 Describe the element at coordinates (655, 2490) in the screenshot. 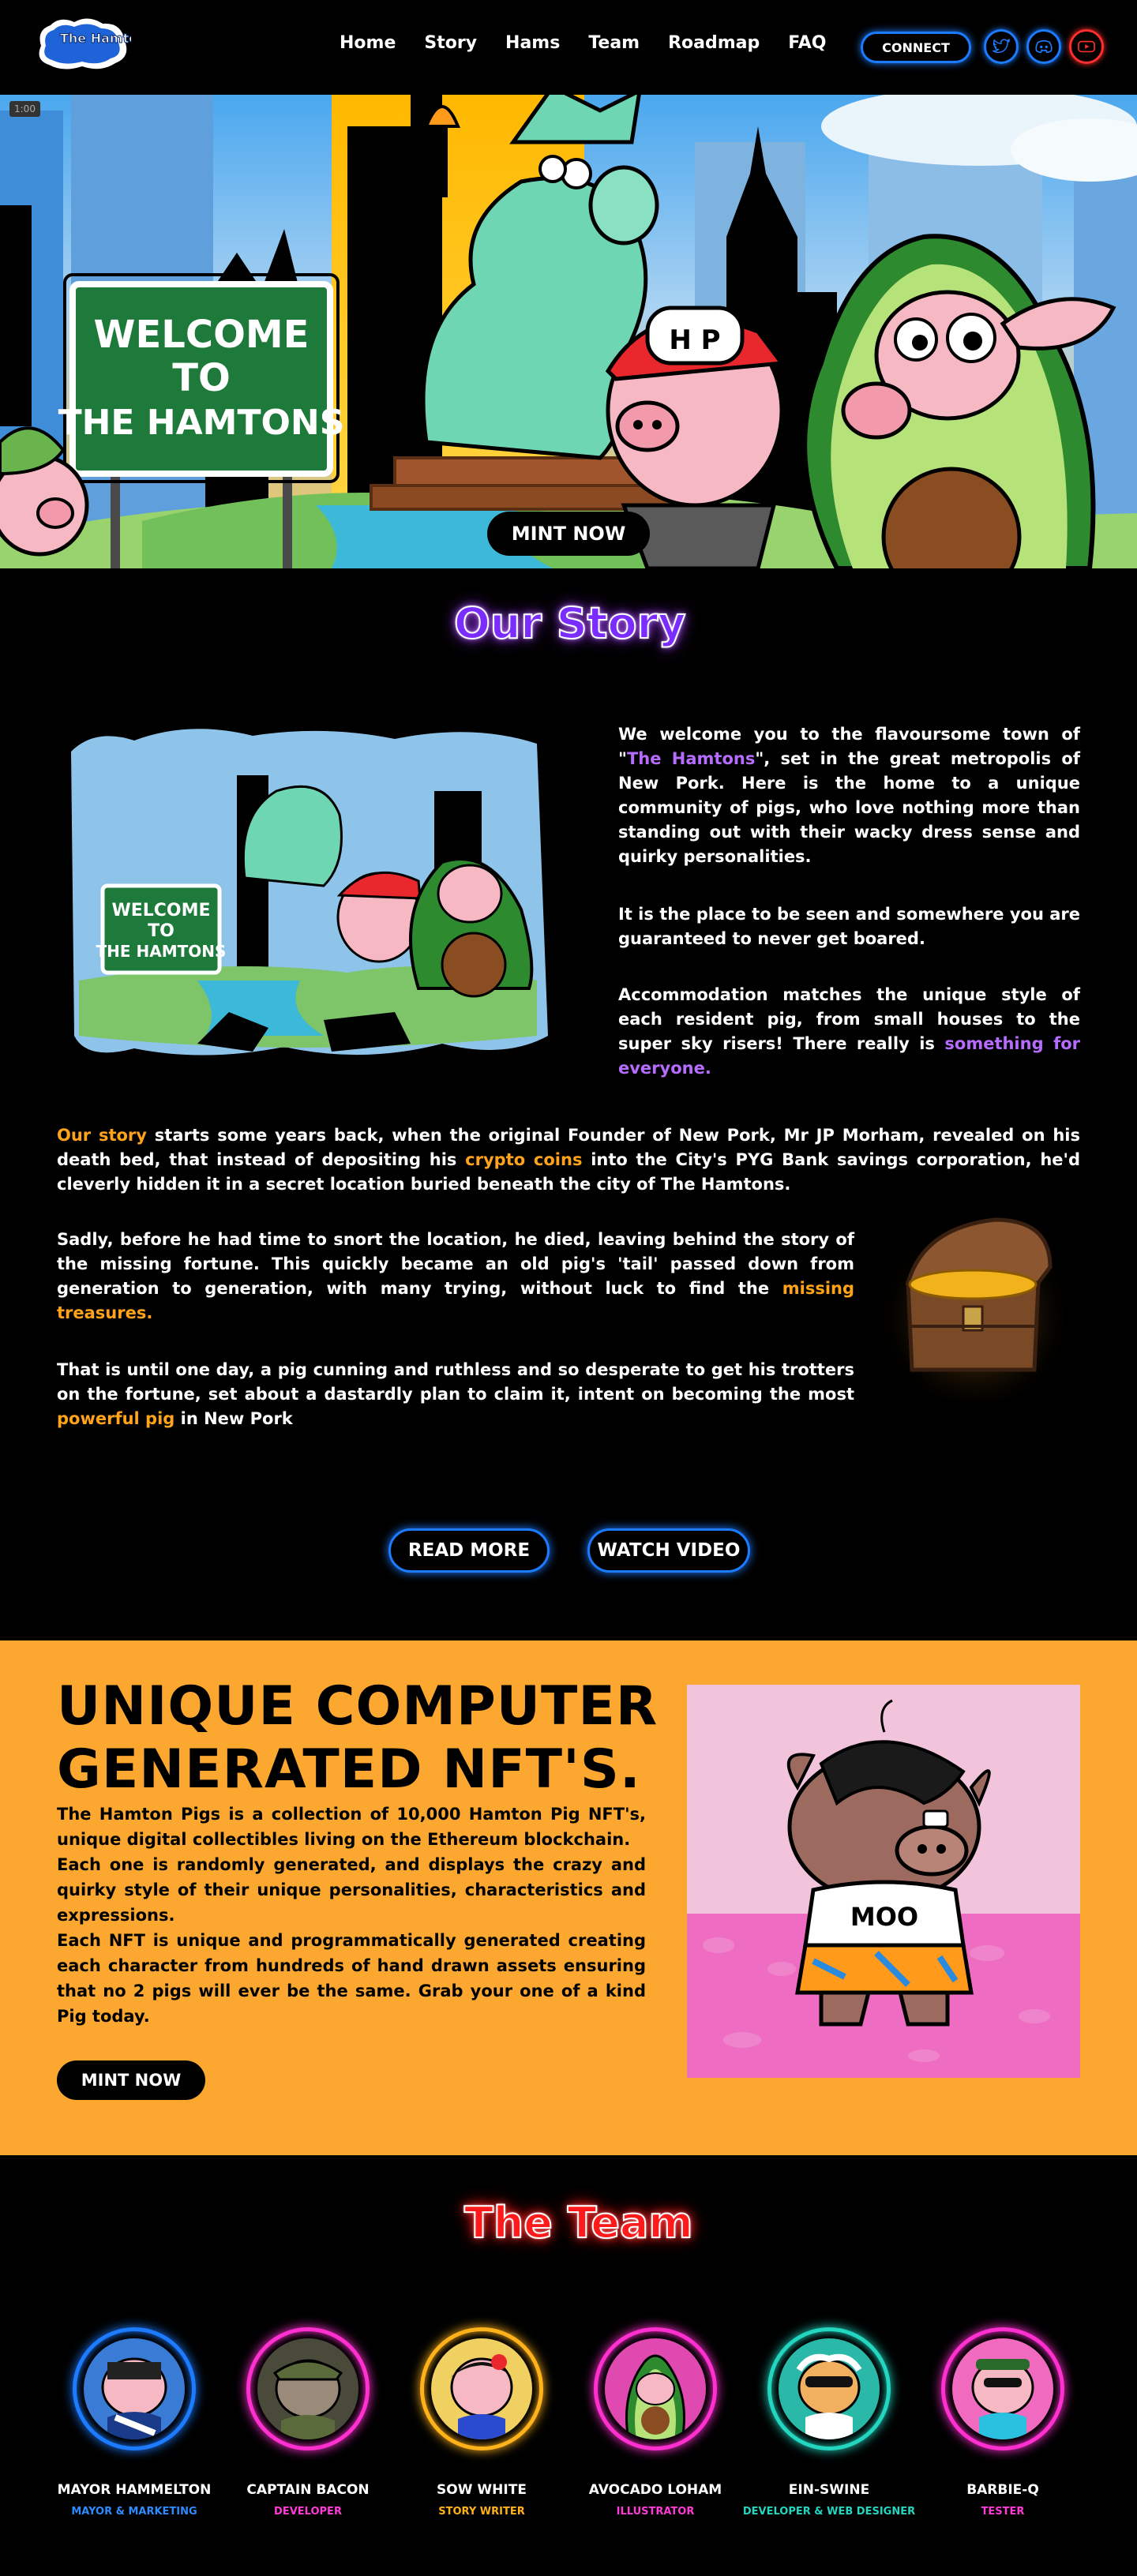

I see `member-name: AVOCADO LOHAM` at that location.